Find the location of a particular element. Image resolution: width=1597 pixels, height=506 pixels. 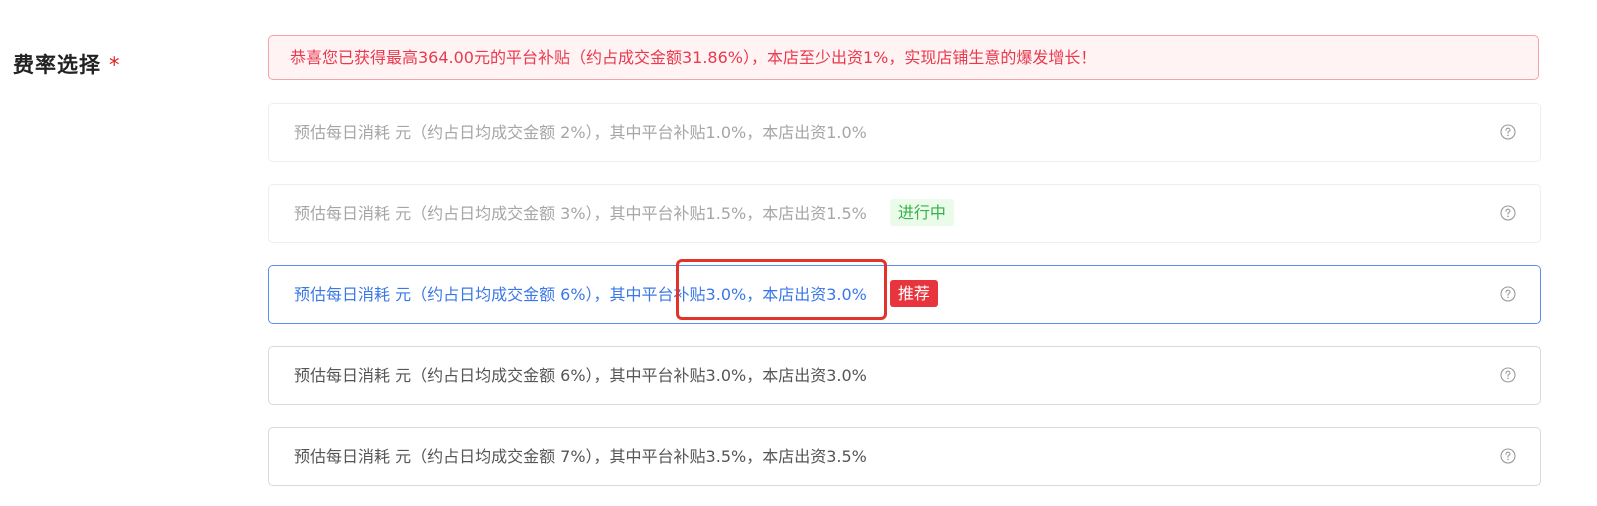

recommend-badge: 推荐 is located at coordinates (913, 293).